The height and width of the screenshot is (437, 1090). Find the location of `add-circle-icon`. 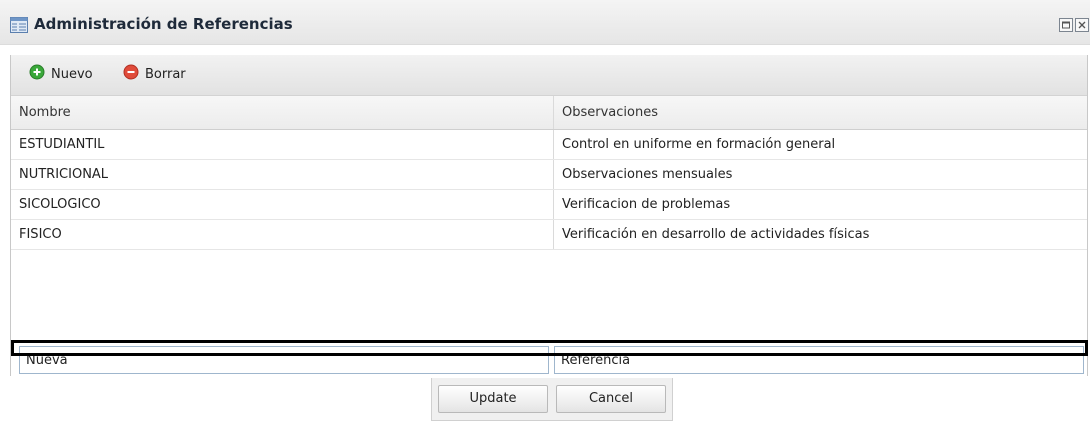

add-circle-icon is located at coordinates (37, 74).